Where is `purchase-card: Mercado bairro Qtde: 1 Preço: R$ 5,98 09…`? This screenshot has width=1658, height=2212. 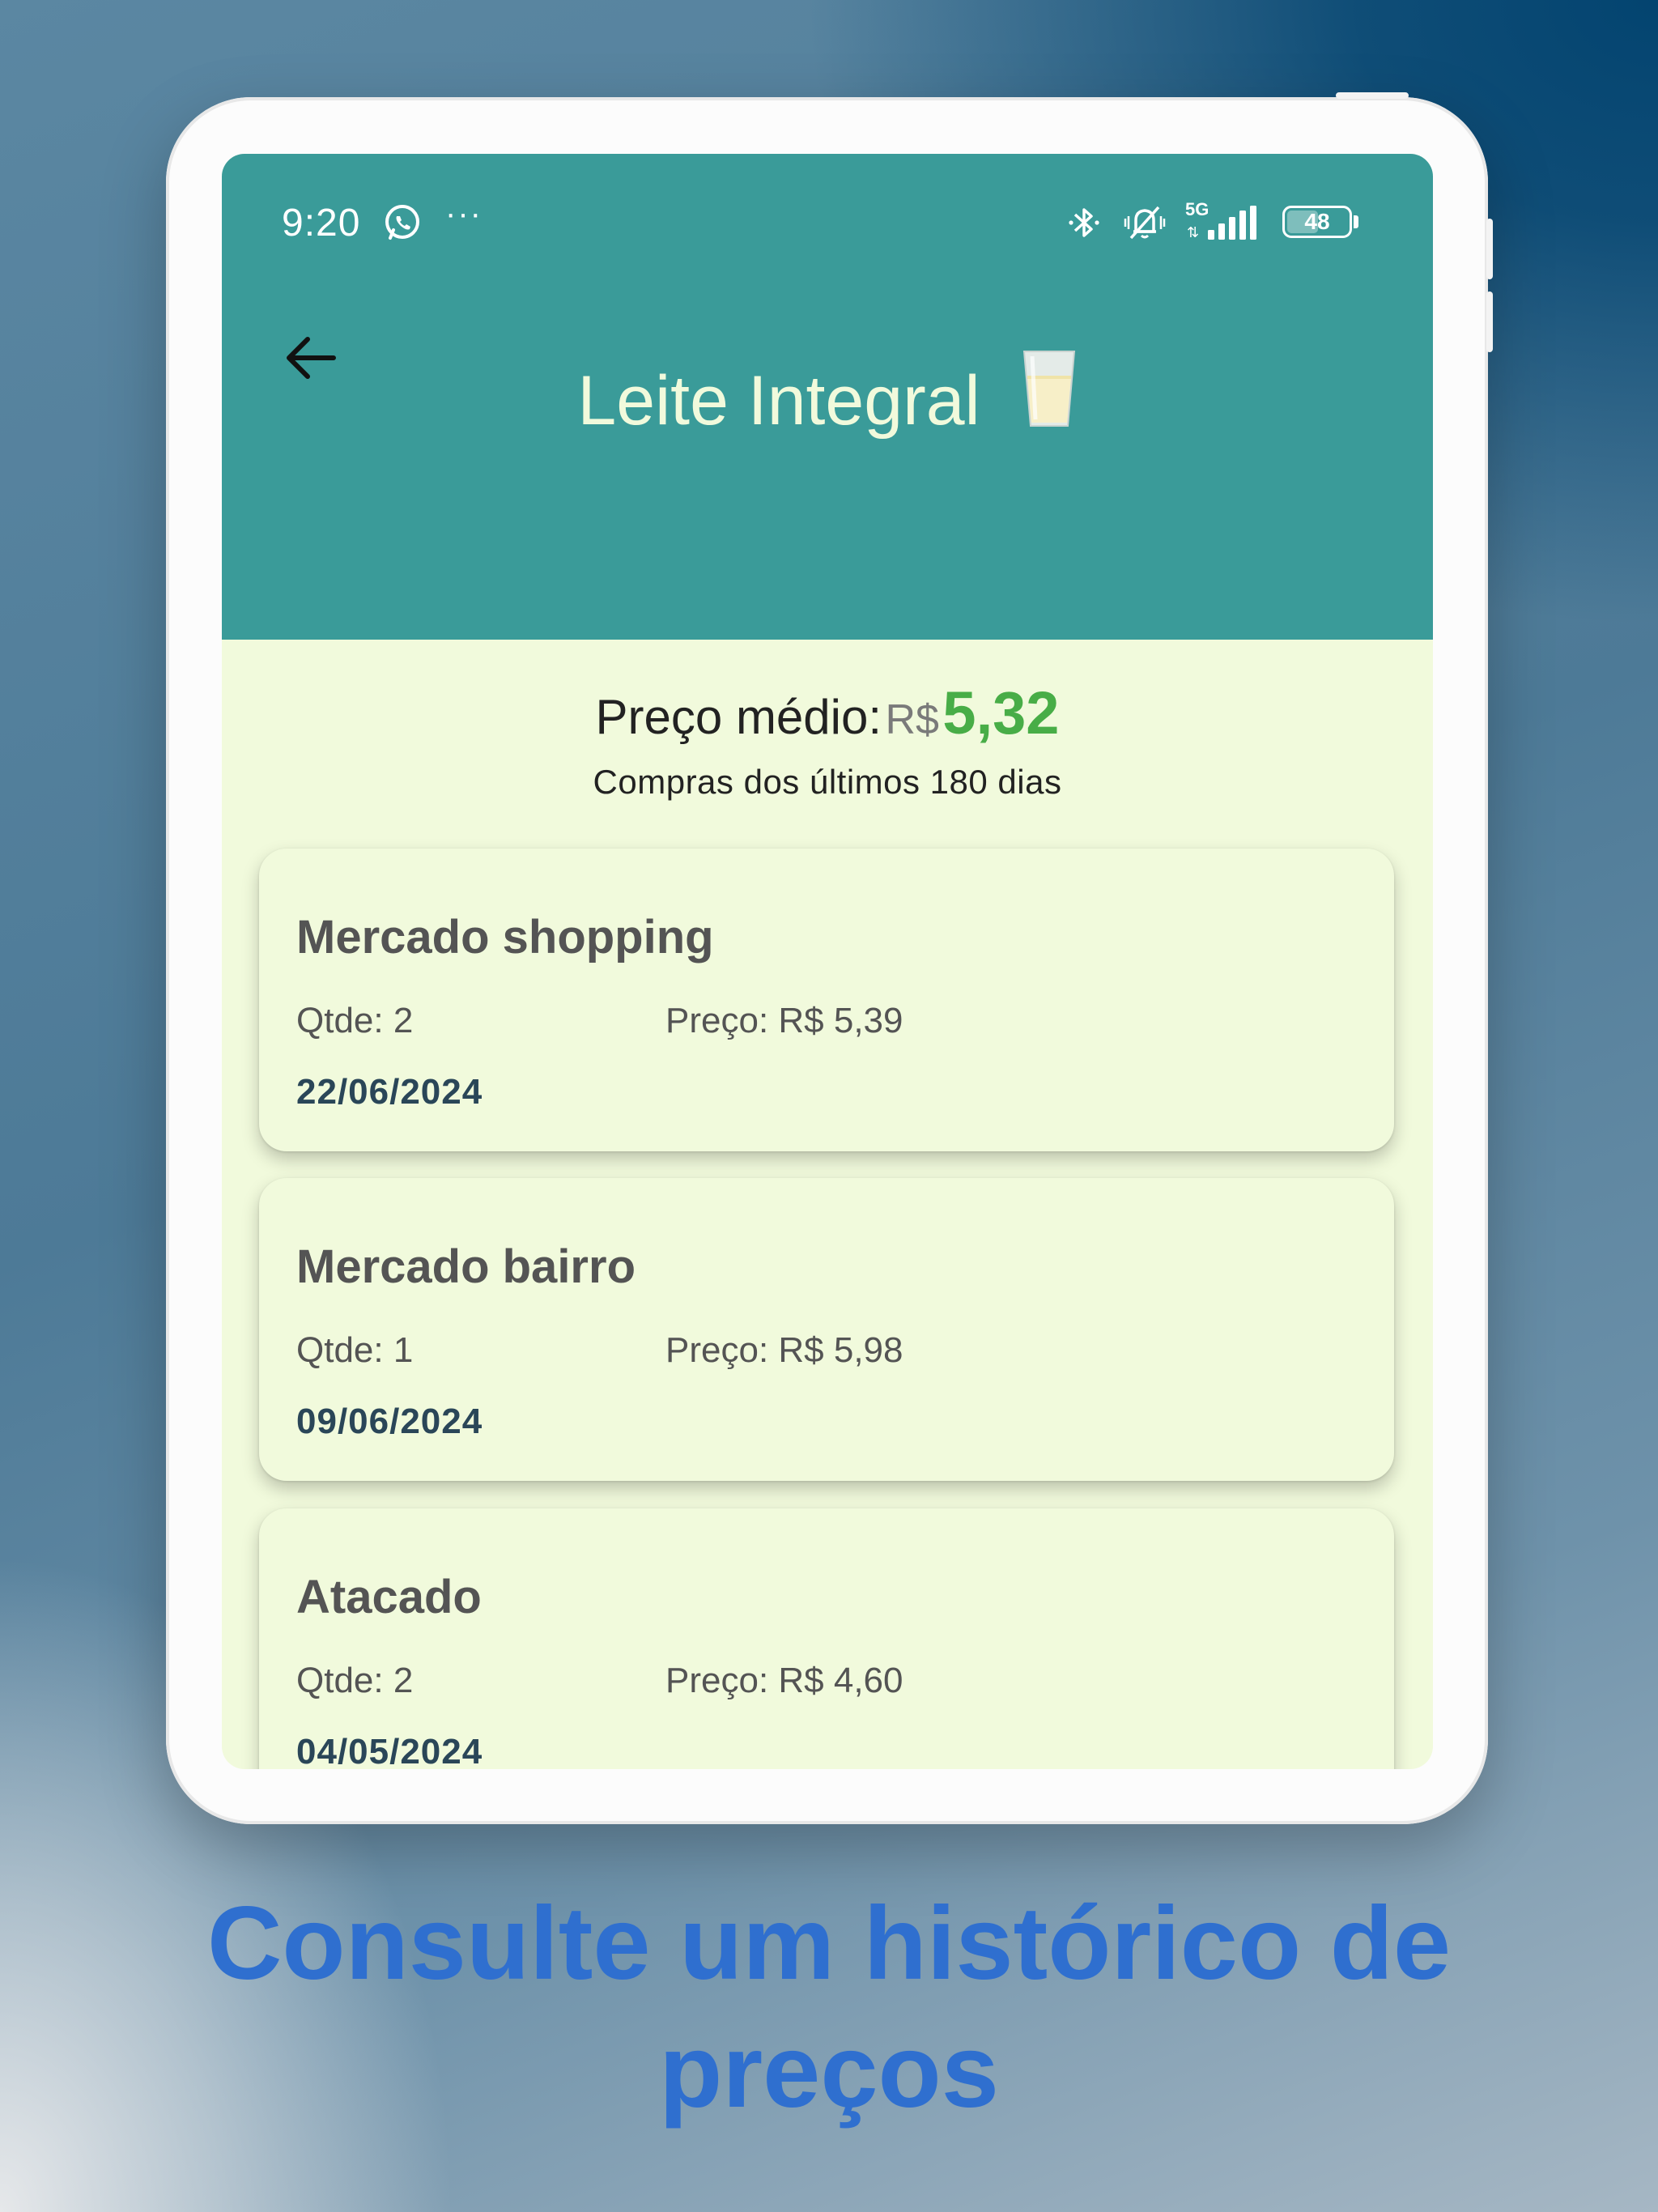
purchase-card: Mercado bairro Qtde: 1 Preço: R$ 5,98 09… is located at coordinates (826, 1330).